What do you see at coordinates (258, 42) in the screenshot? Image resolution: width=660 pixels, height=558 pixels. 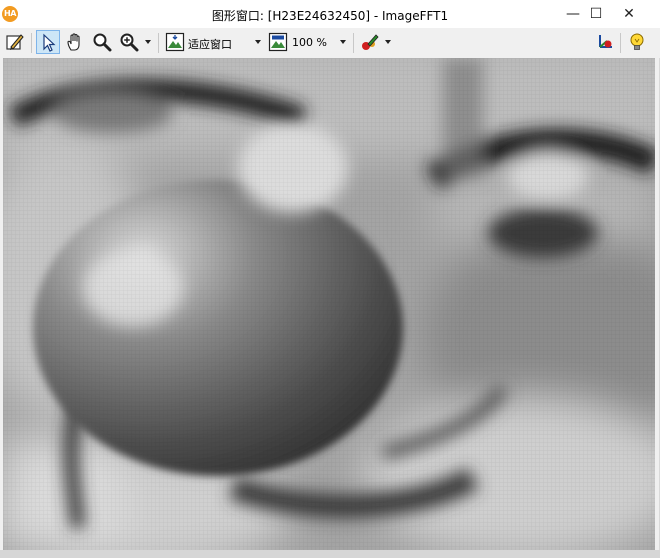 I see `fit-window-dropdown-arrow` at bounding box center [258, 42].